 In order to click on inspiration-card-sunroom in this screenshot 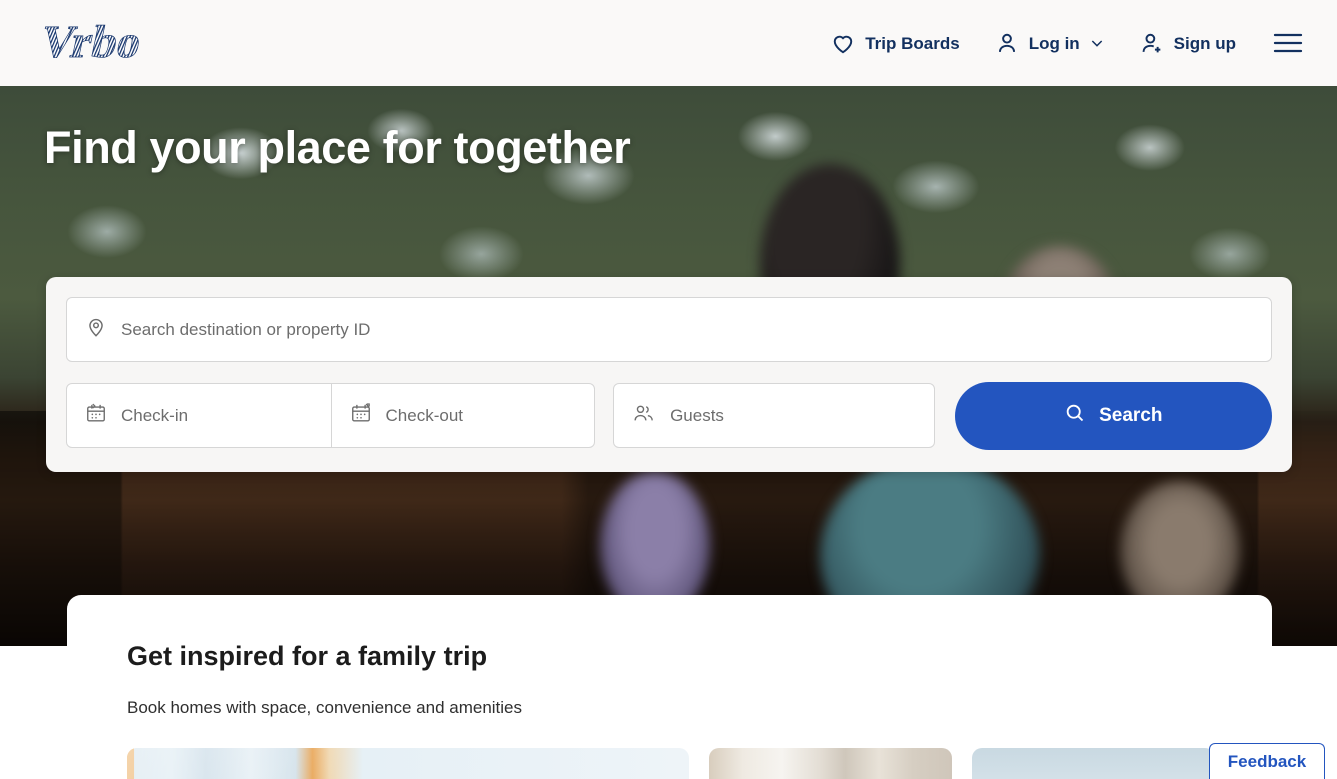, I will do `click(408, 763)`.